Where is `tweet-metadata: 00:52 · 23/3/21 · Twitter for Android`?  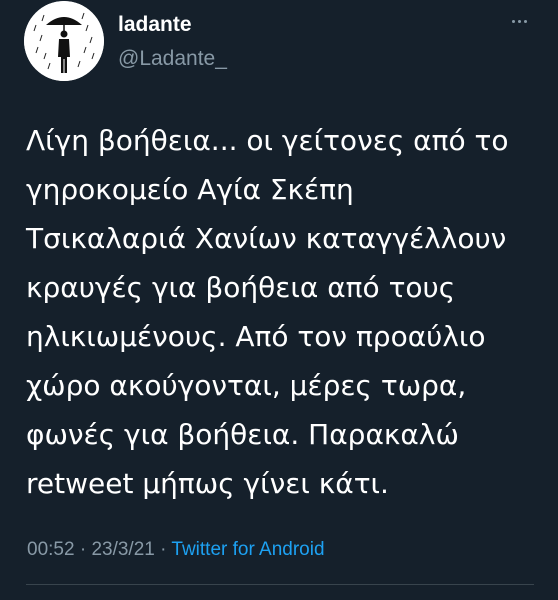 tweet-metadata: 00:52 · 23/3/21 · Twitter for Android is located at coordinates (176, 550).